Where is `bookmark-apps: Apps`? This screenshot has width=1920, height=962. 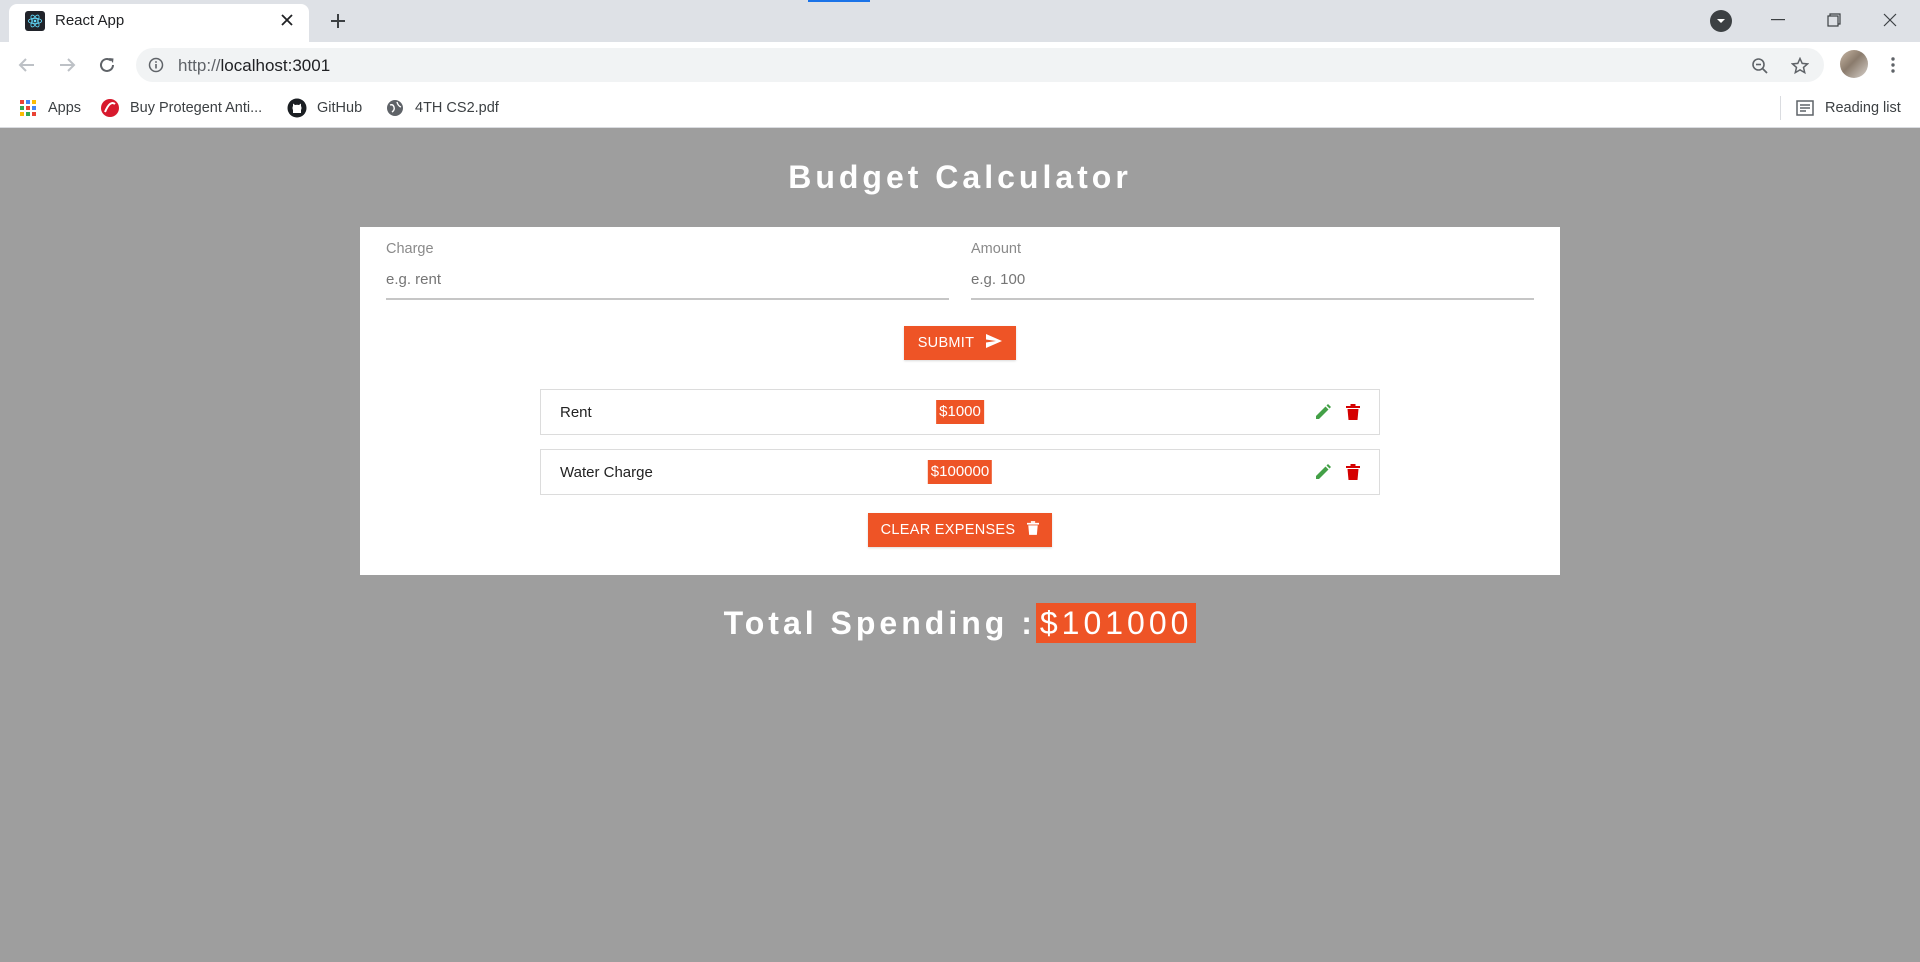
bookmark-apps: Apps is located at coordinates (49, 108).